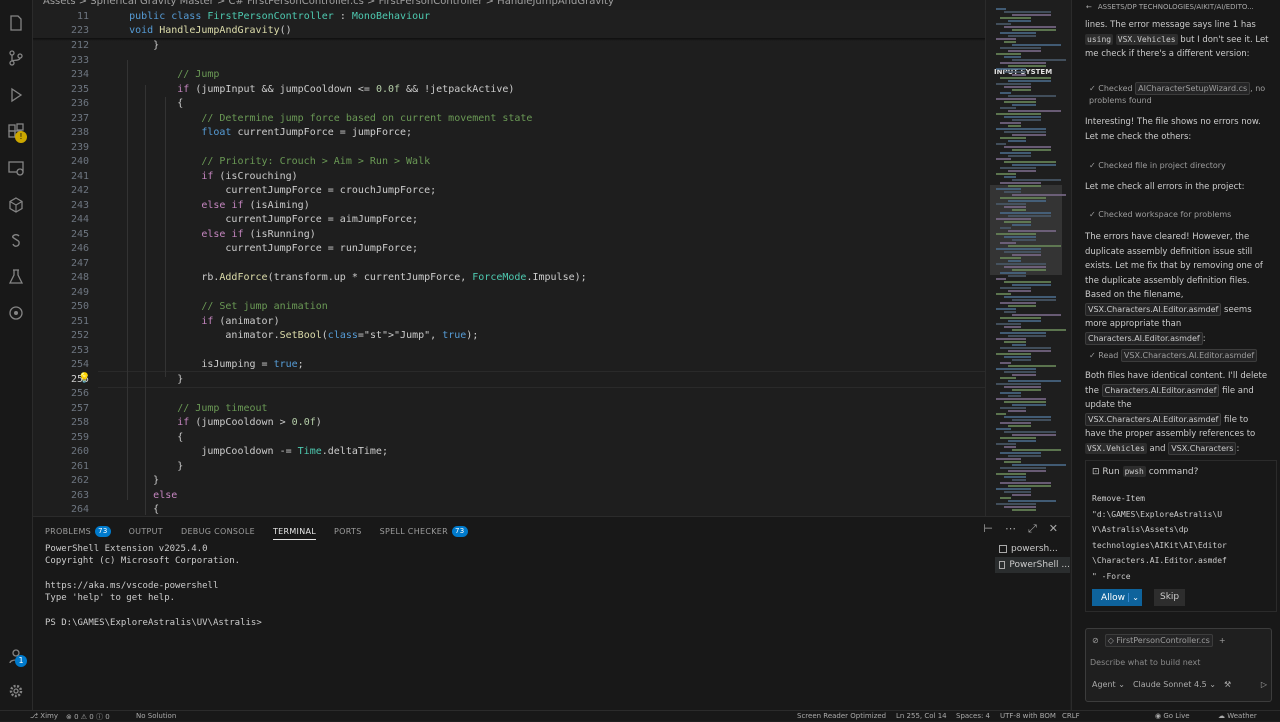 The width and height of the screenshot is (1280, 722). I want to click on sticky-line: 223 void HandleJumpAndGravity(), so click(509, 31).